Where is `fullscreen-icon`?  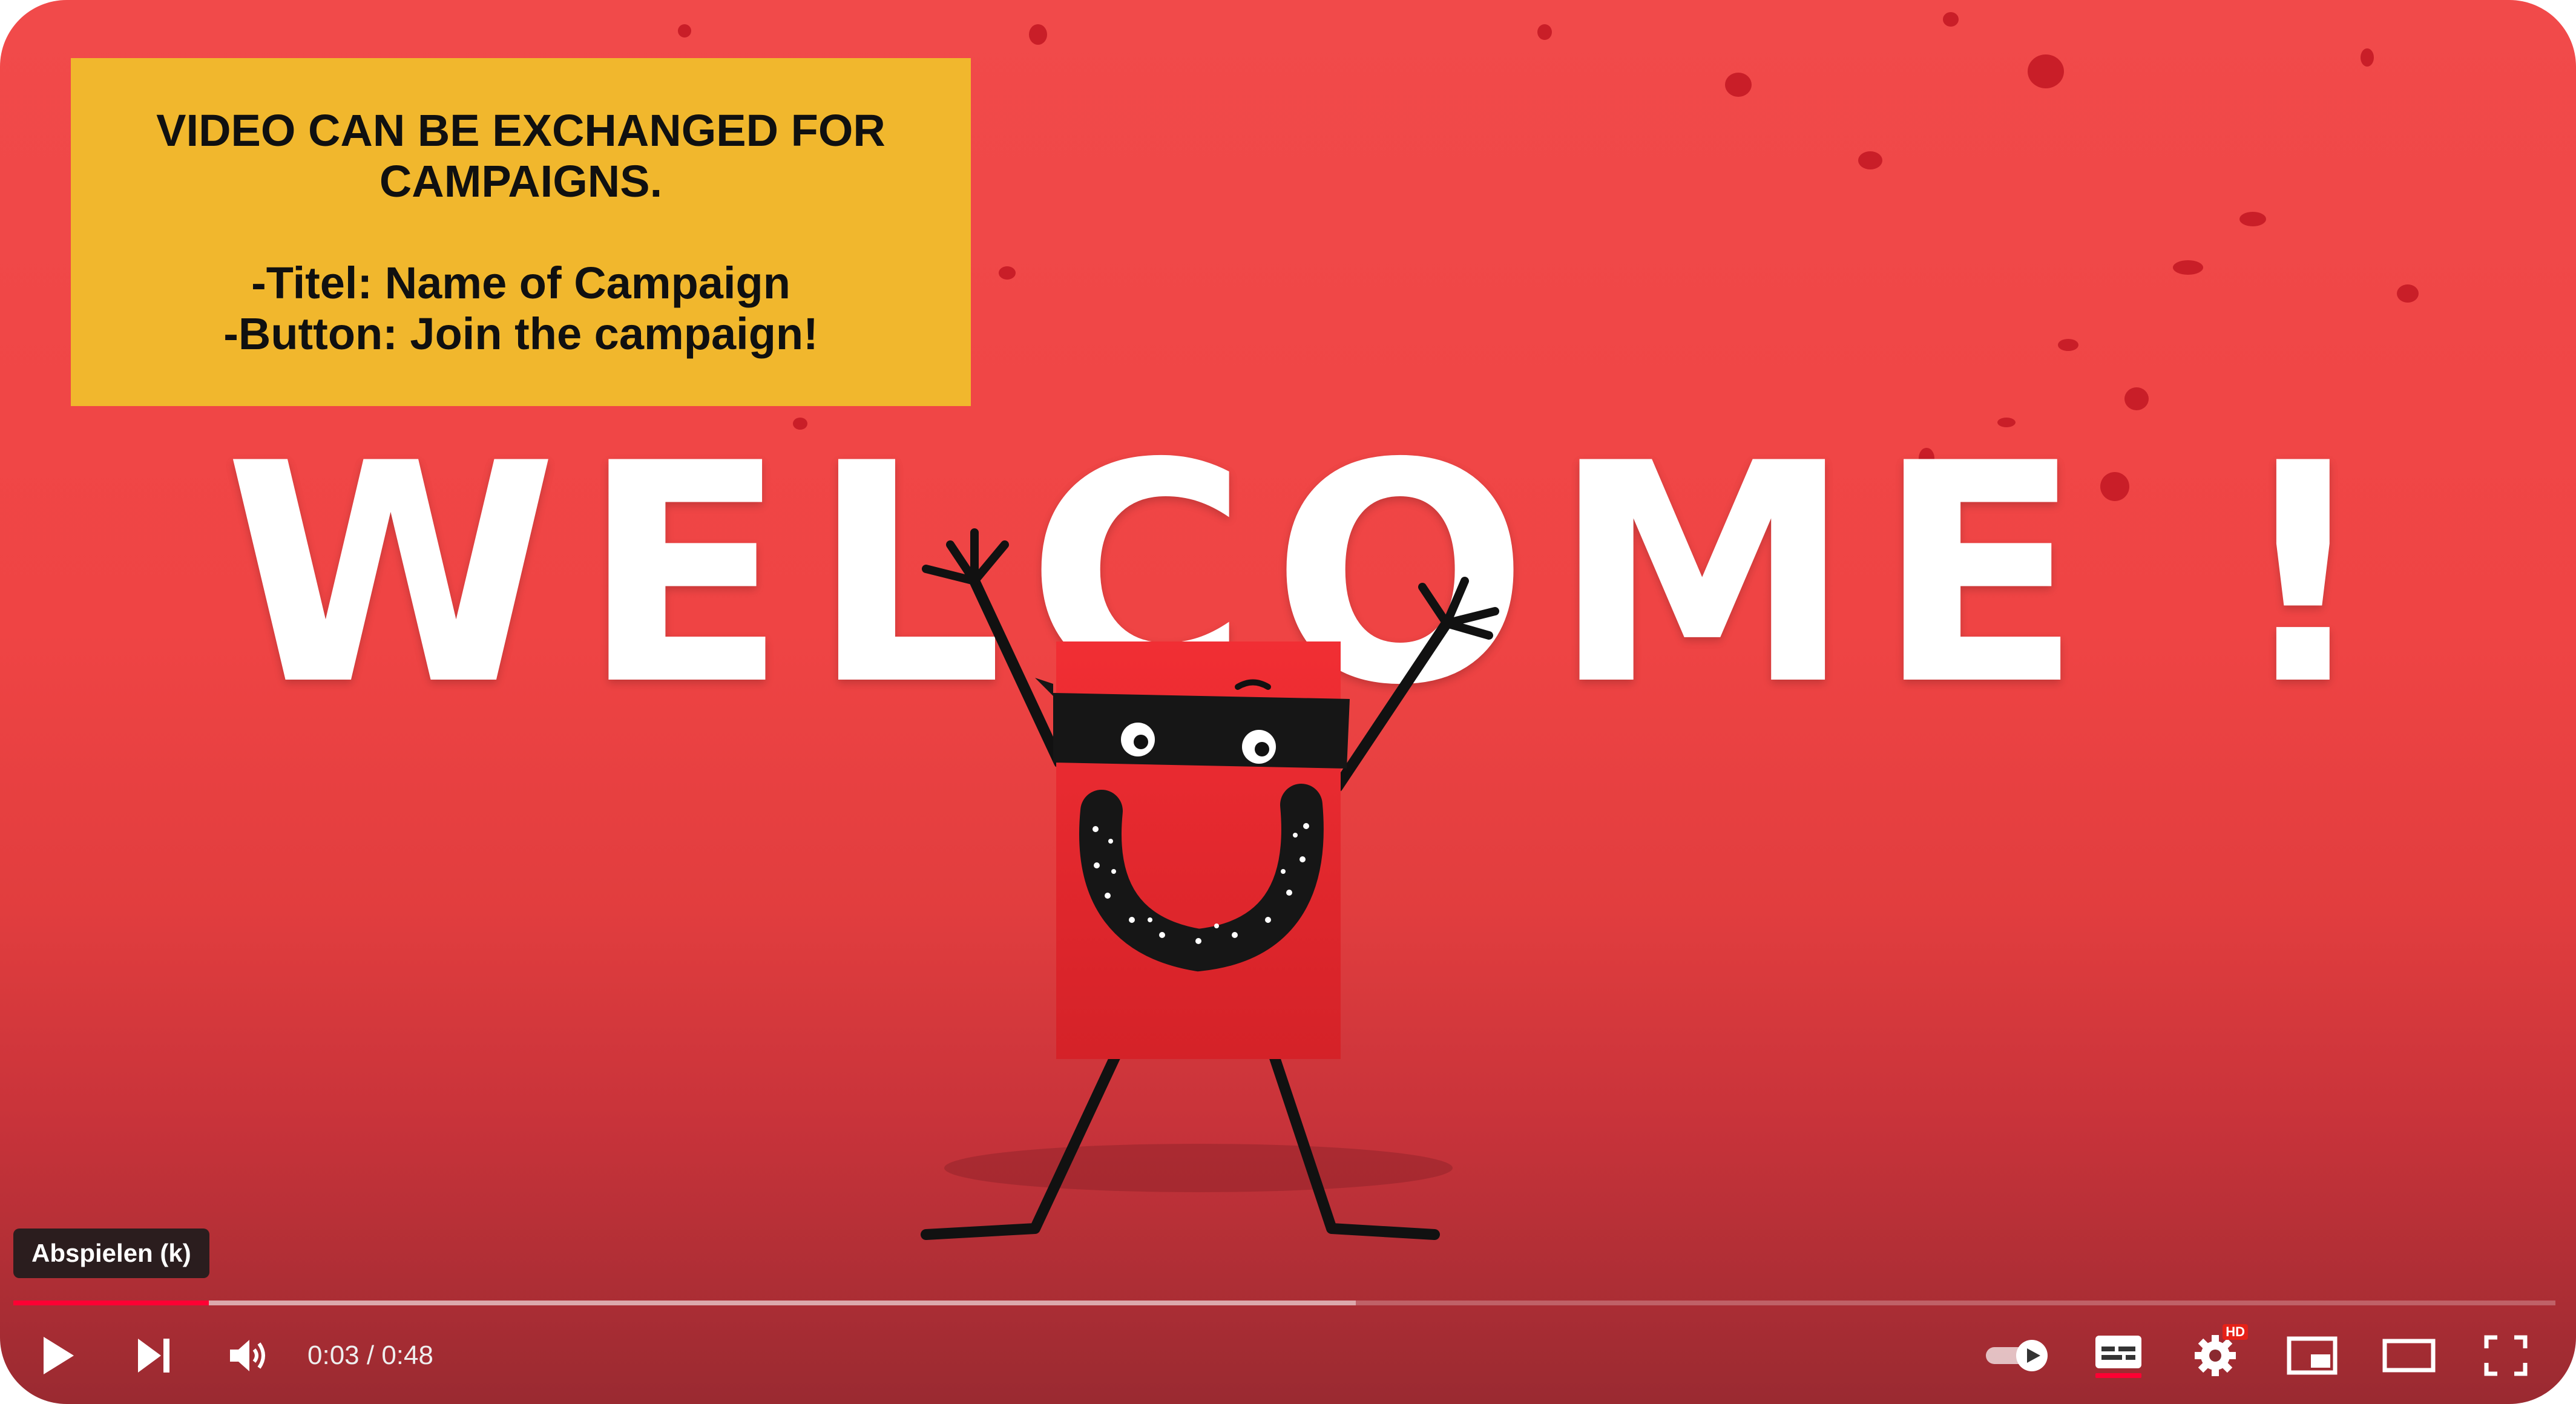 fullscreen-icon is located at coordinates (2506, 1355).